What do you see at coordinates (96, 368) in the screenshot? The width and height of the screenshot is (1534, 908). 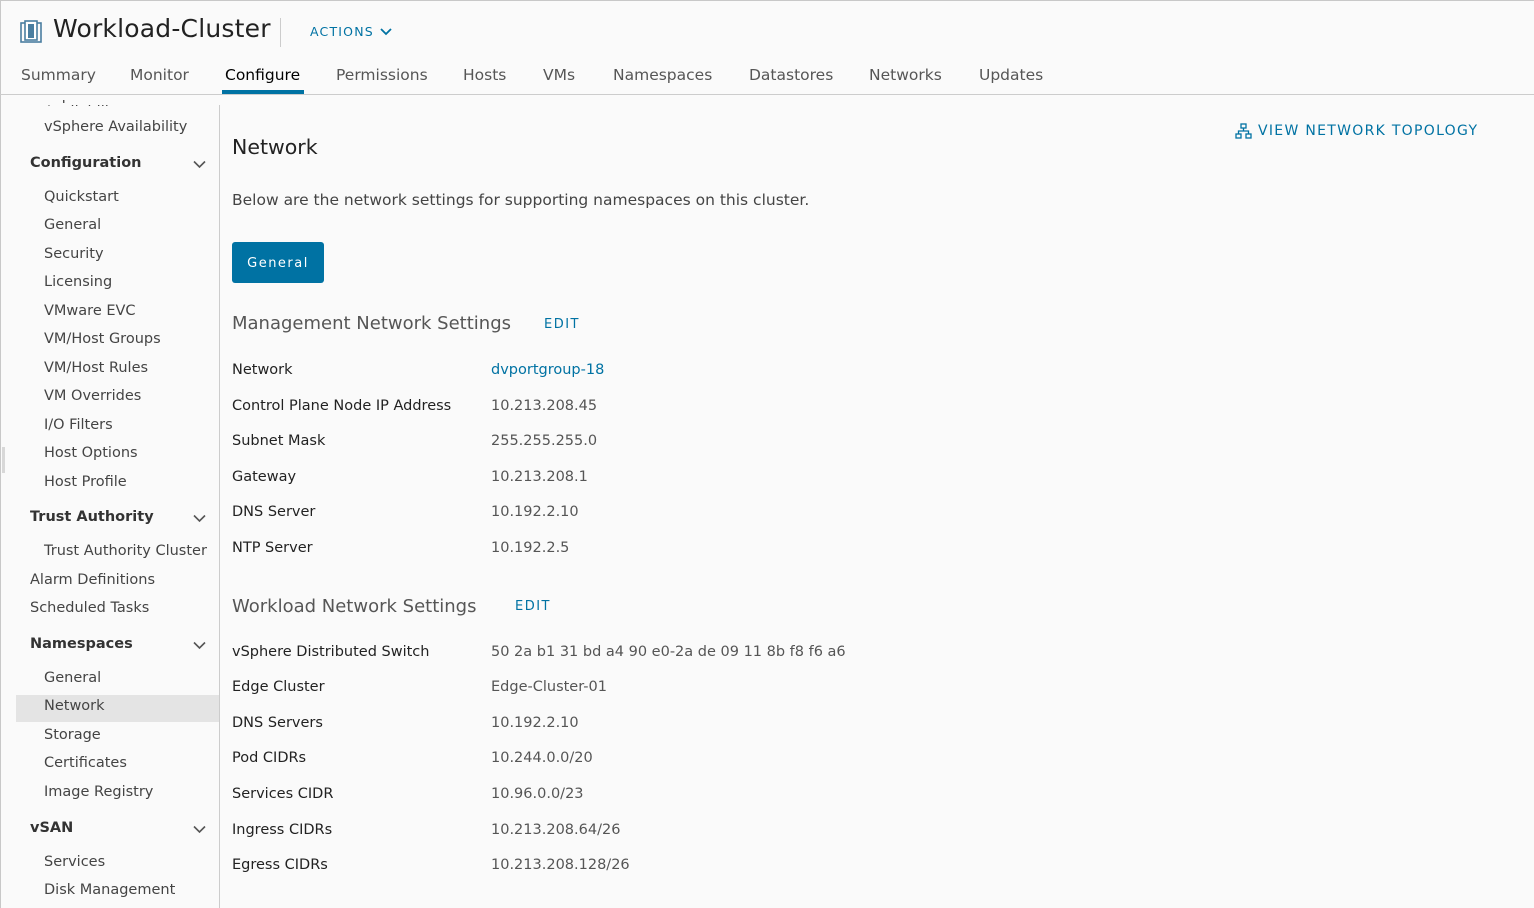 I see `sidebar-item-vm-host-rules: VM/Host Rules` at bounding box center [96, 368].